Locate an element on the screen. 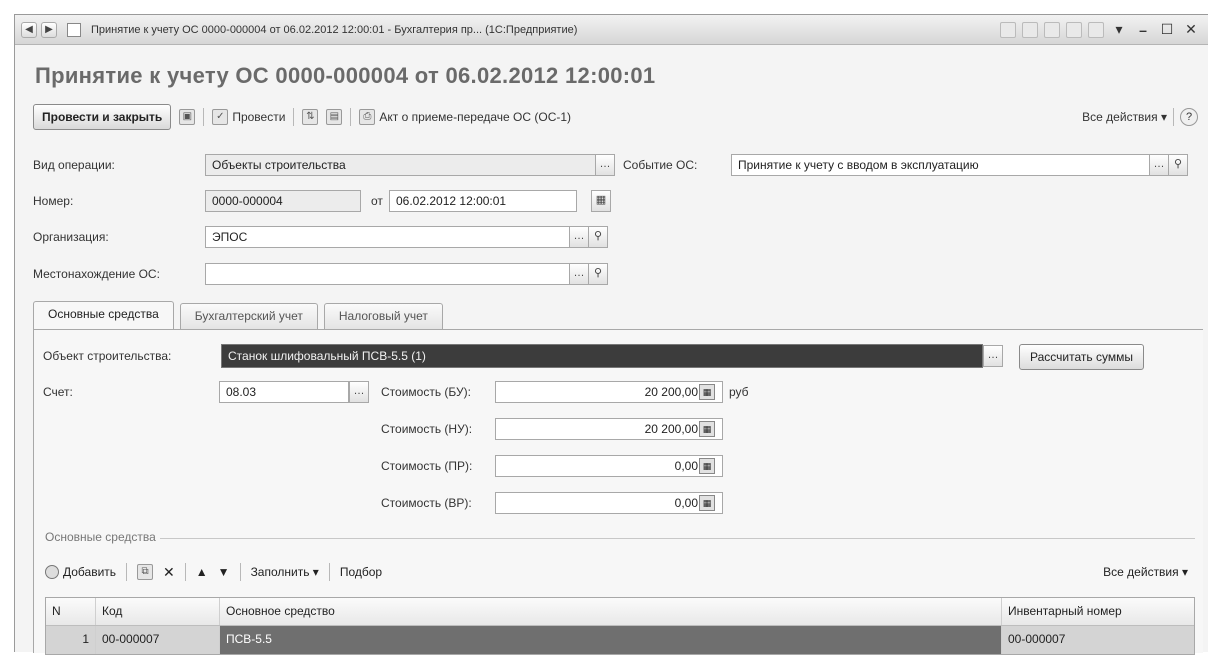 This screenshot has height=655, width=1208. table-row: 1 00-000007 ПСВ-5.5 00-000007 is located at coordinates (620, 640).